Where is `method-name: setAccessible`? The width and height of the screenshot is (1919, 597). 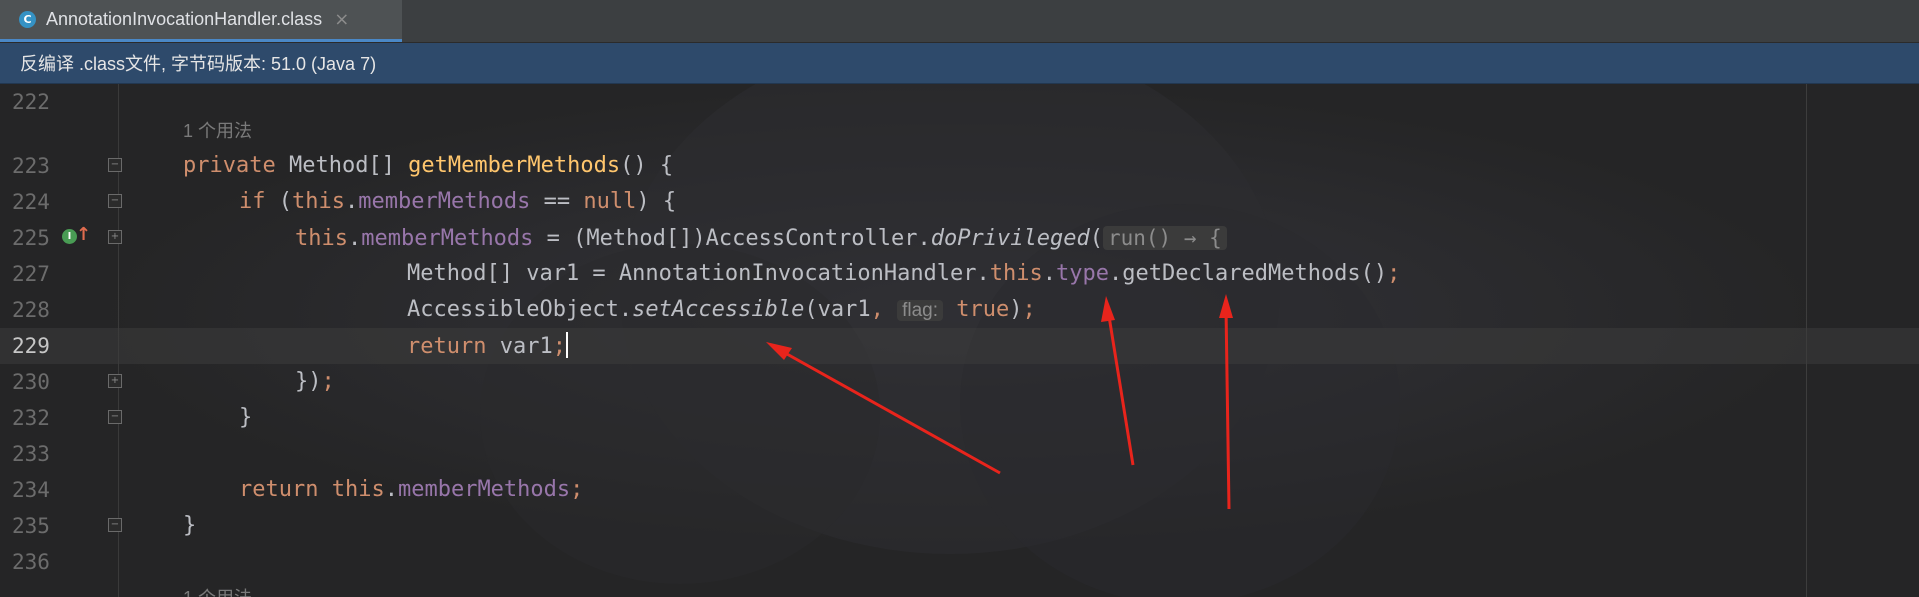 method-name: setAccessible is located at coordinates (718, 309).